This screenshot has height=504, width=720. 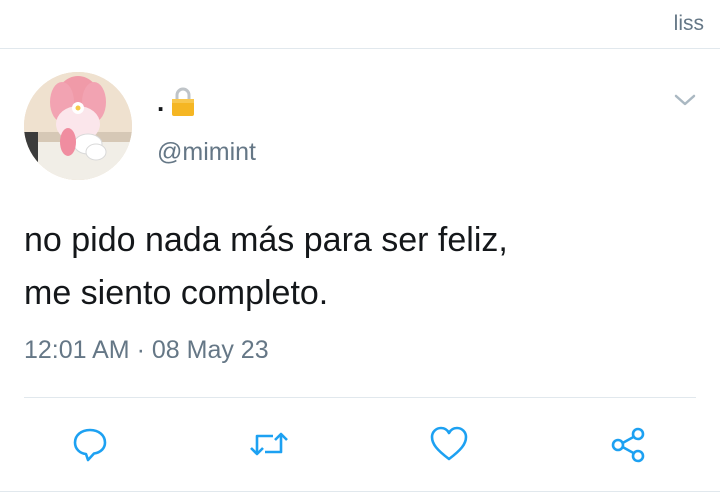 I want to click on heart-icon, so click(x=449, y=443).